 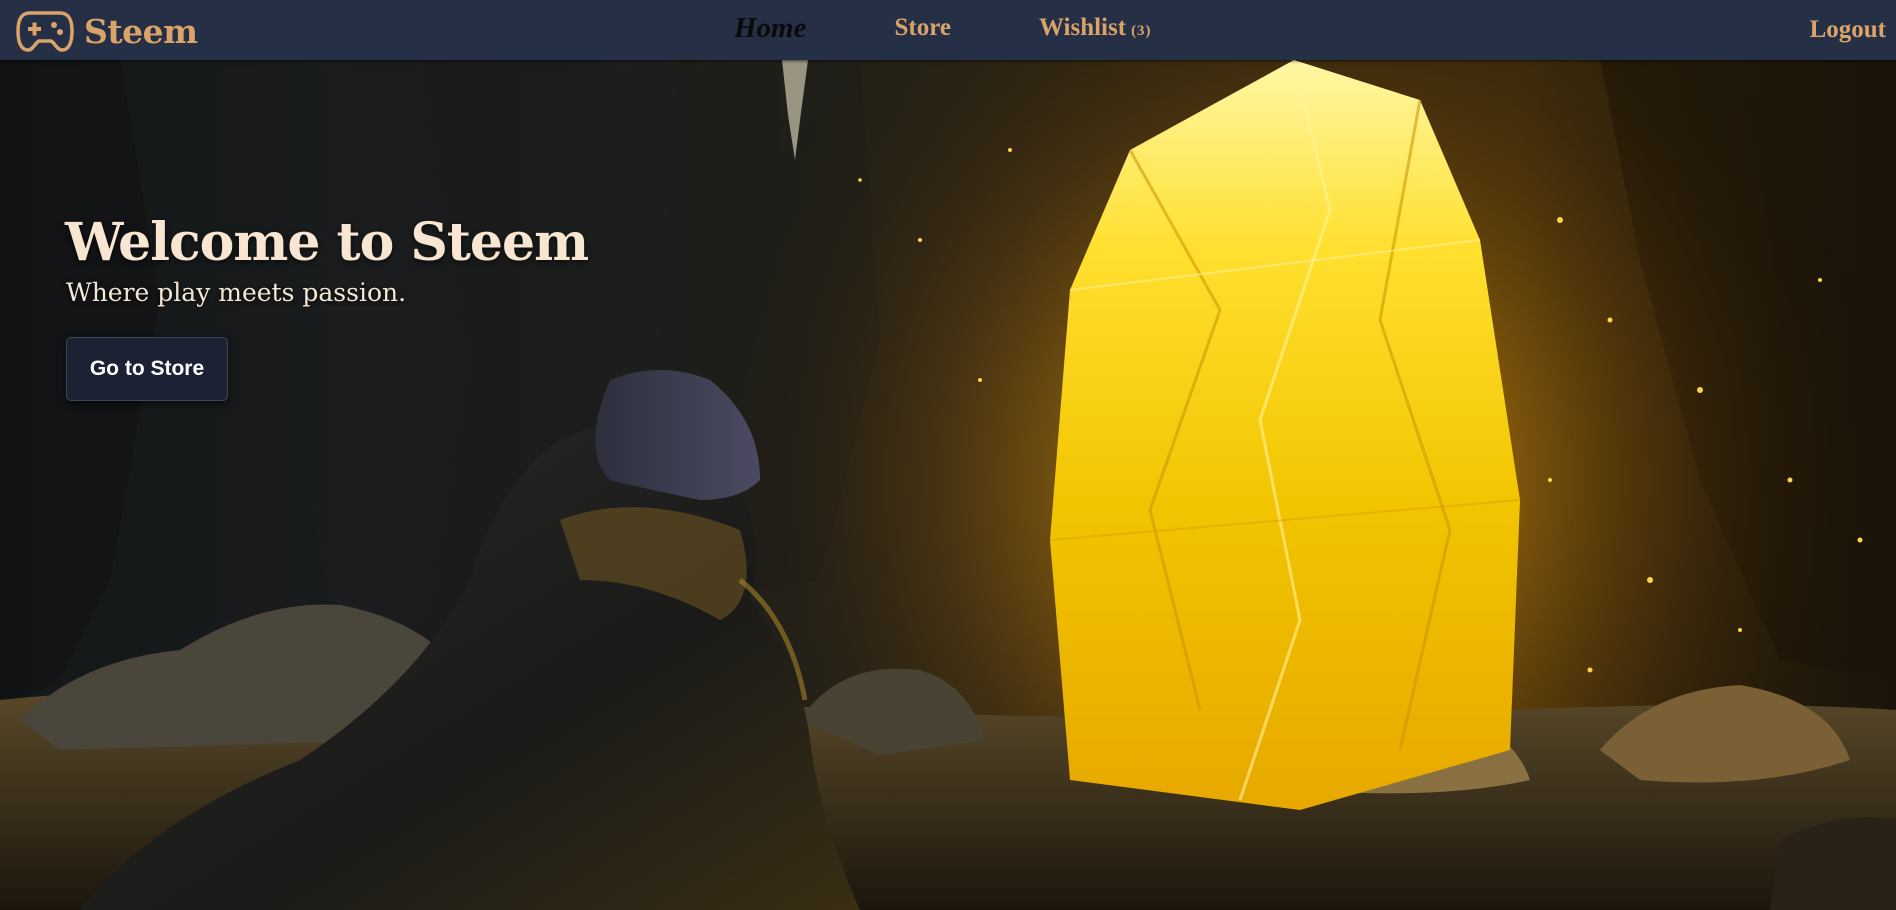 I want to click on brand-logo-link: Steem, so click(x=107, y=31).